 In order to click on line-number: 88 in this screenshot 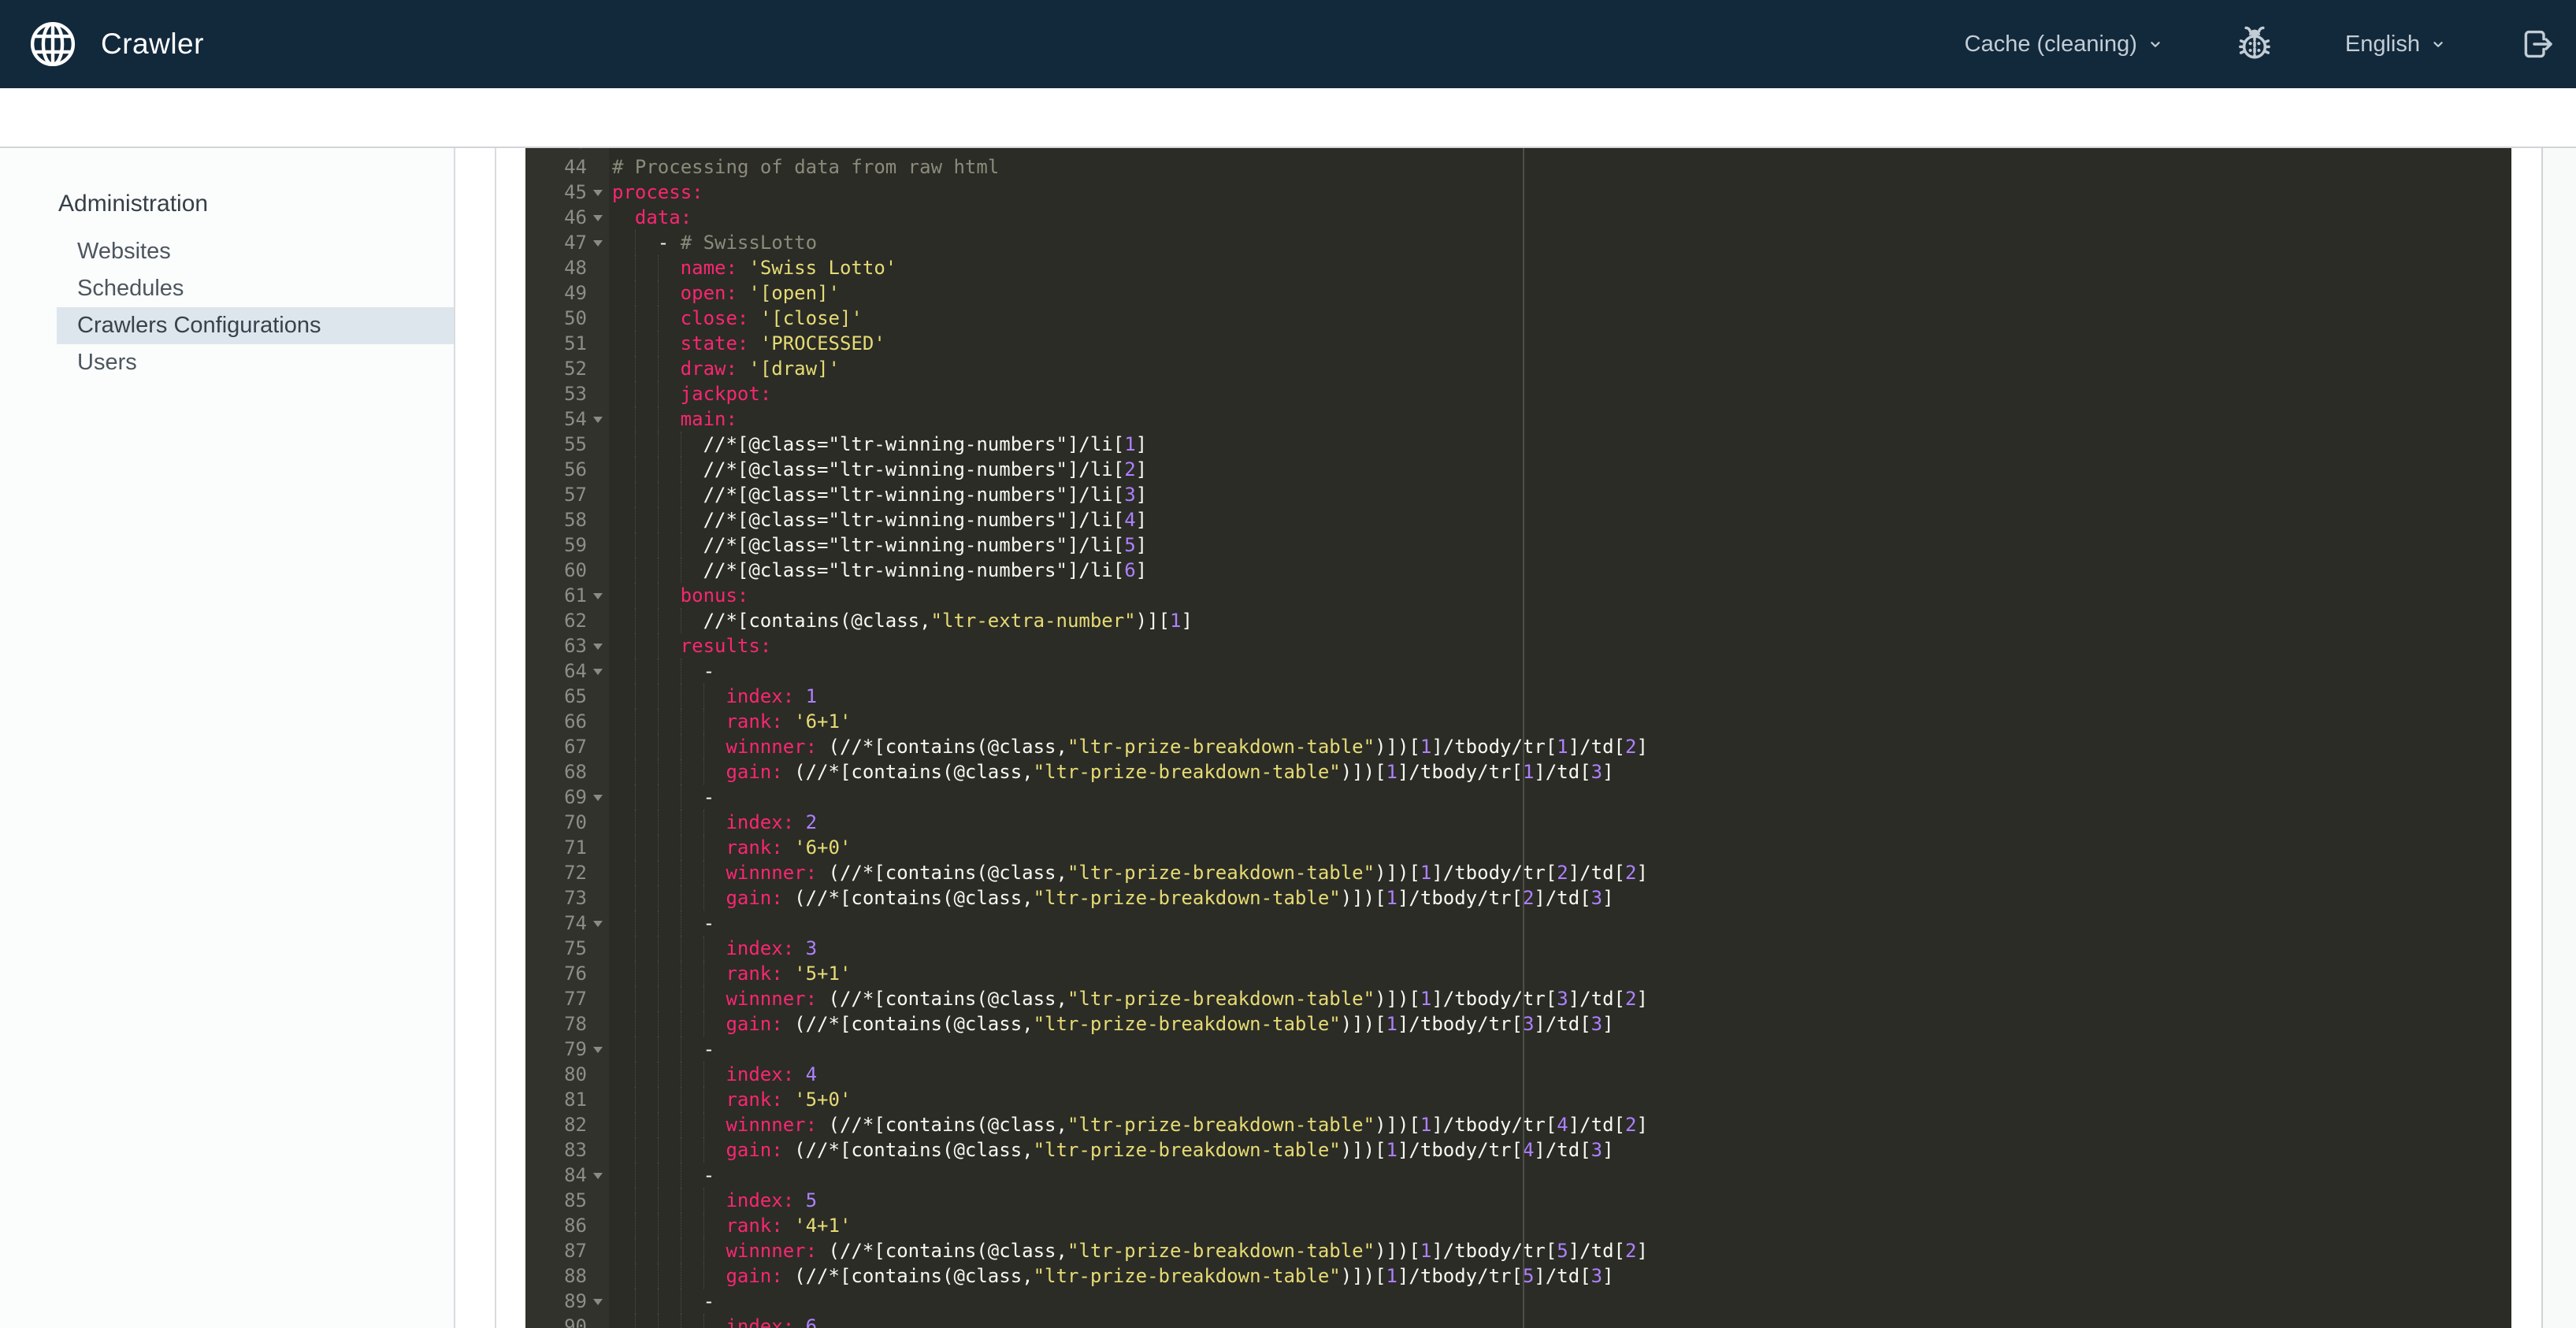, I will do `click(575, 1276)`.